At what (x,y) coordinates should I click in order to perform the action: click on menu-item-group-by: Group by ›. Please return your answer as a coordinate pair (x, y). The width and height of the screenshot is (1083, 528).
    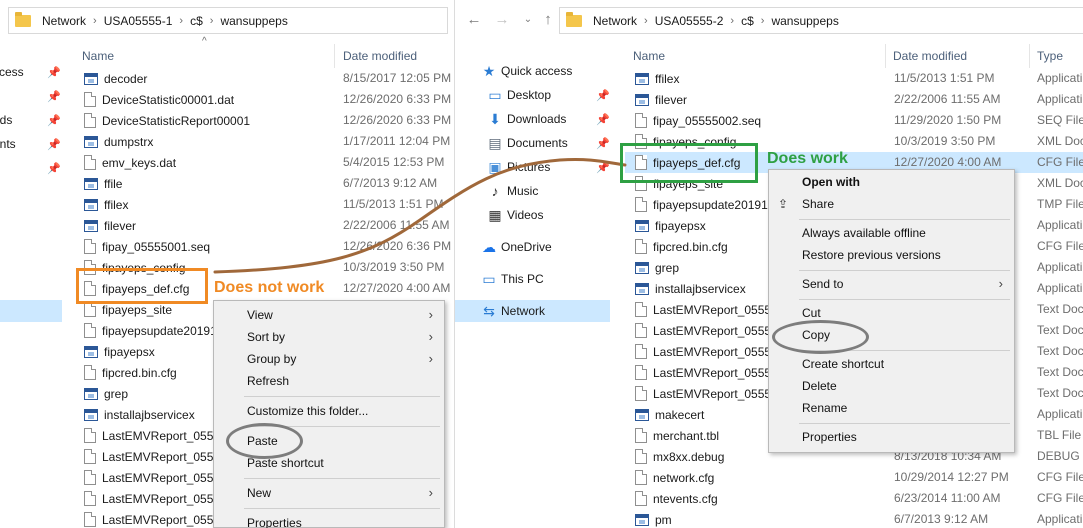
    Looking at the image, I should click on (329, 359).